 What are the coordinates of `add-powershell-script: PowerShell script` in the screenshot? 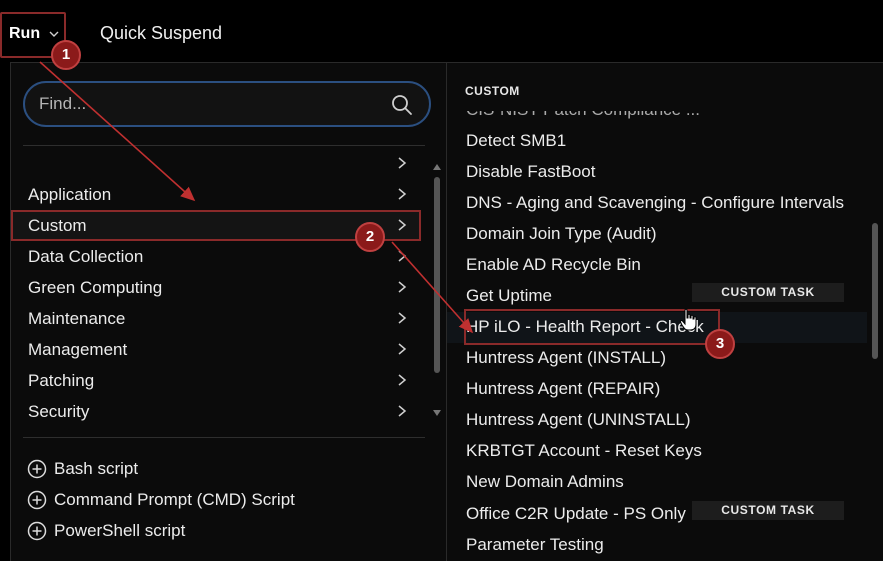 It's located at (217, 531).